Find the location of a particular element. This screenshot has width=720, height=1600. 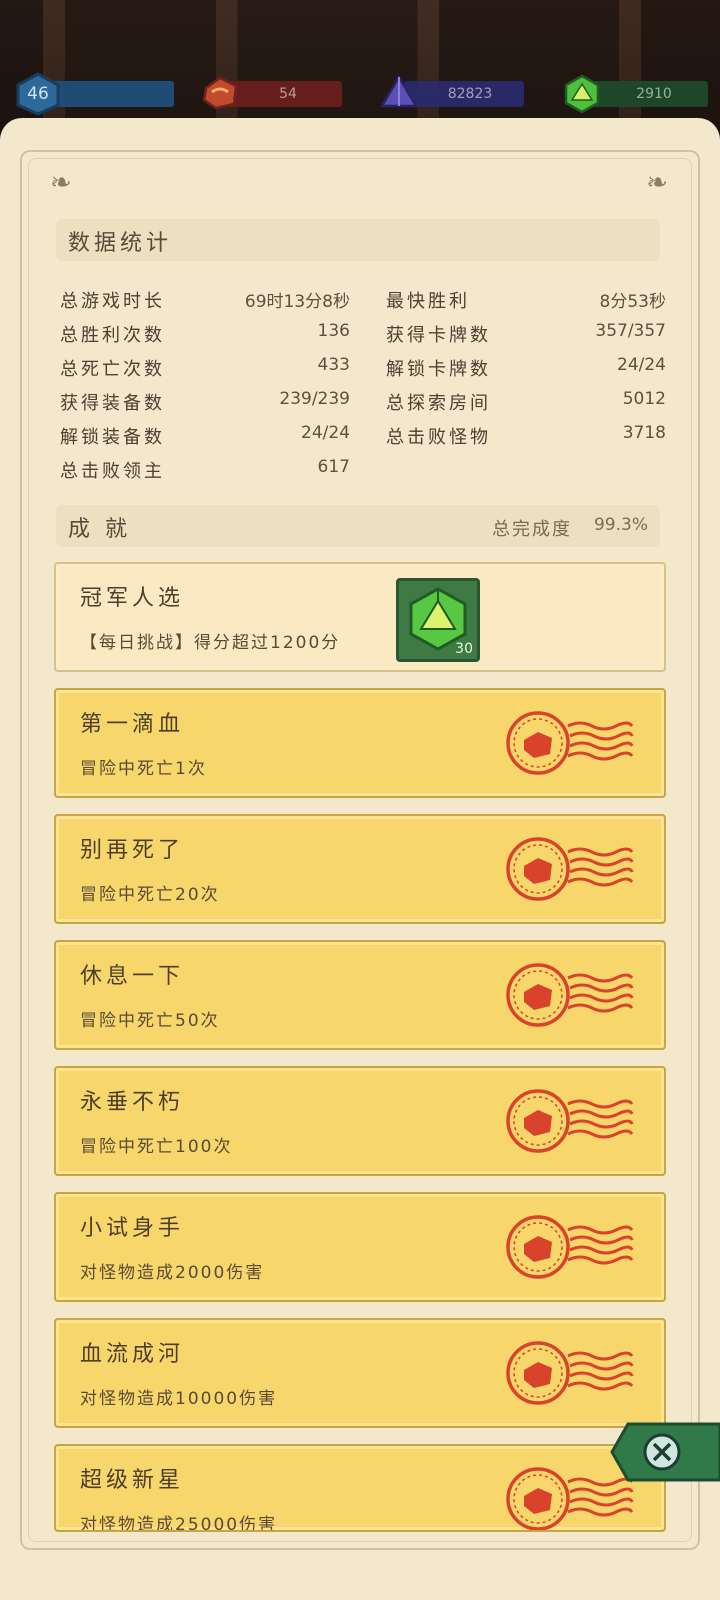

reward-count: 30 is located at coordinates (464, 649).